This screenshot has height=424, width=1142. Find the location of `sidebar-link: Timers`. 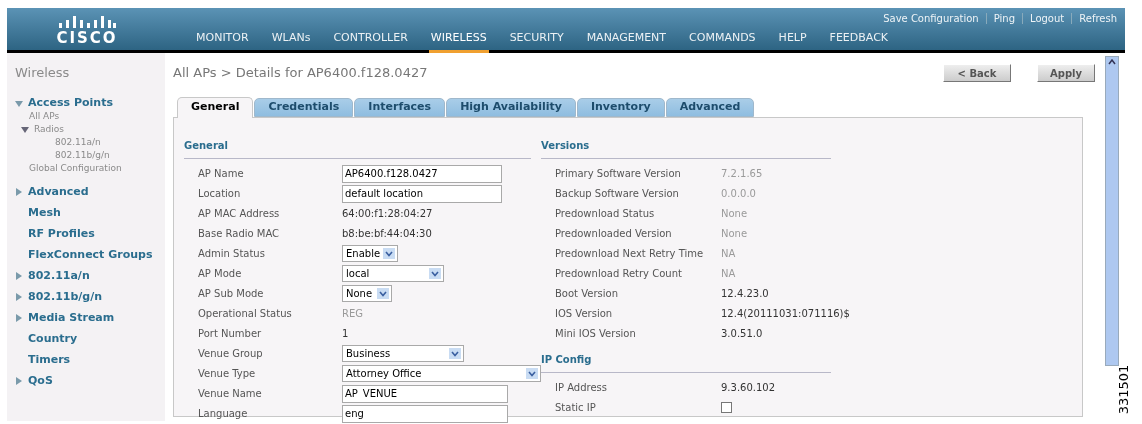

sidebar-link: Timers is located at coordinates (49, 360).